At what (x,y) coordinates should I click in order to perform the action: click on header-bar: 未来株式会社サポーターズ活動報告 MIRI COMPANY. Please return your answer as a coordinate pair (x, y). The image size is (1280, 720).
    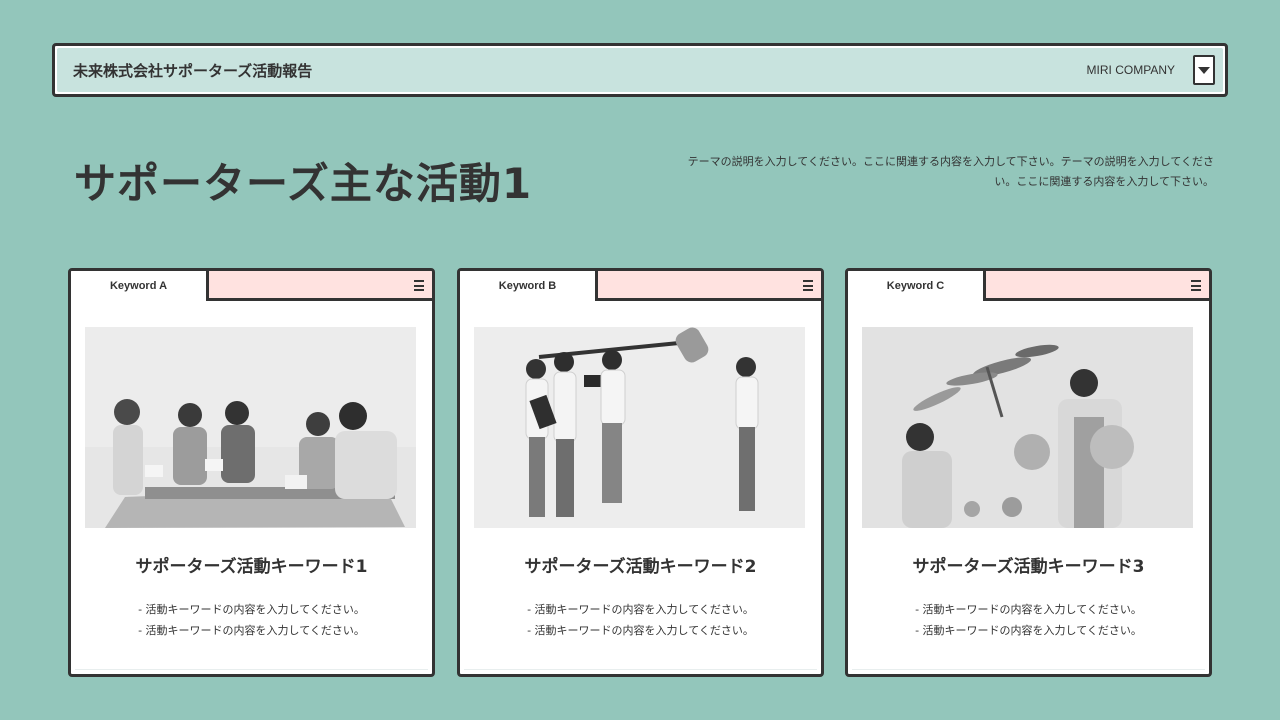
    Looking at the image, I should click on (640, 70).